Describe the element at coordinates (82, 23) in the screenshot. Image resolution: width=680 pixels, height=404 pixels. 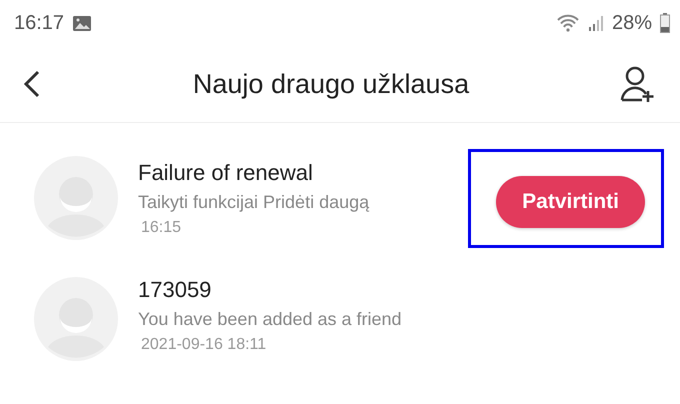
I see `image-icon` at that location.